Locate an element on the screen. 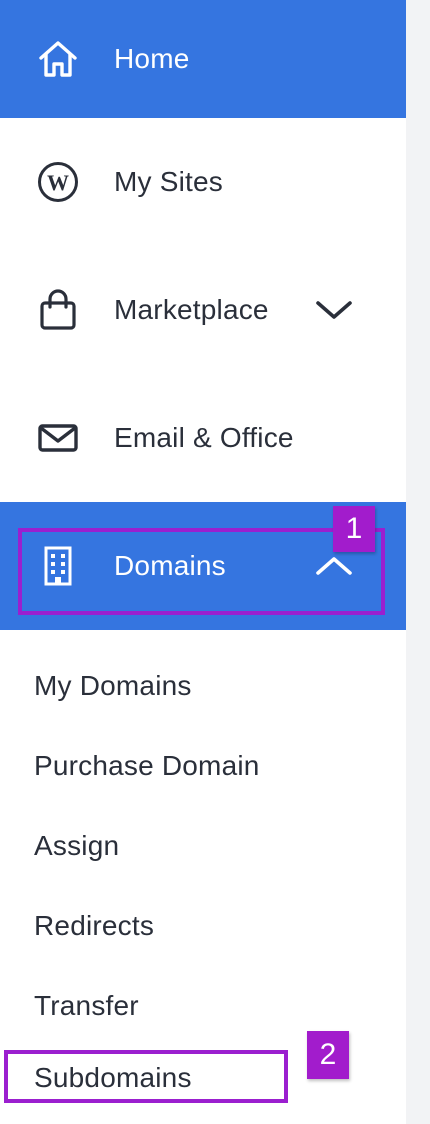  wordpress-icon: W is located at coordinates (58, 182).